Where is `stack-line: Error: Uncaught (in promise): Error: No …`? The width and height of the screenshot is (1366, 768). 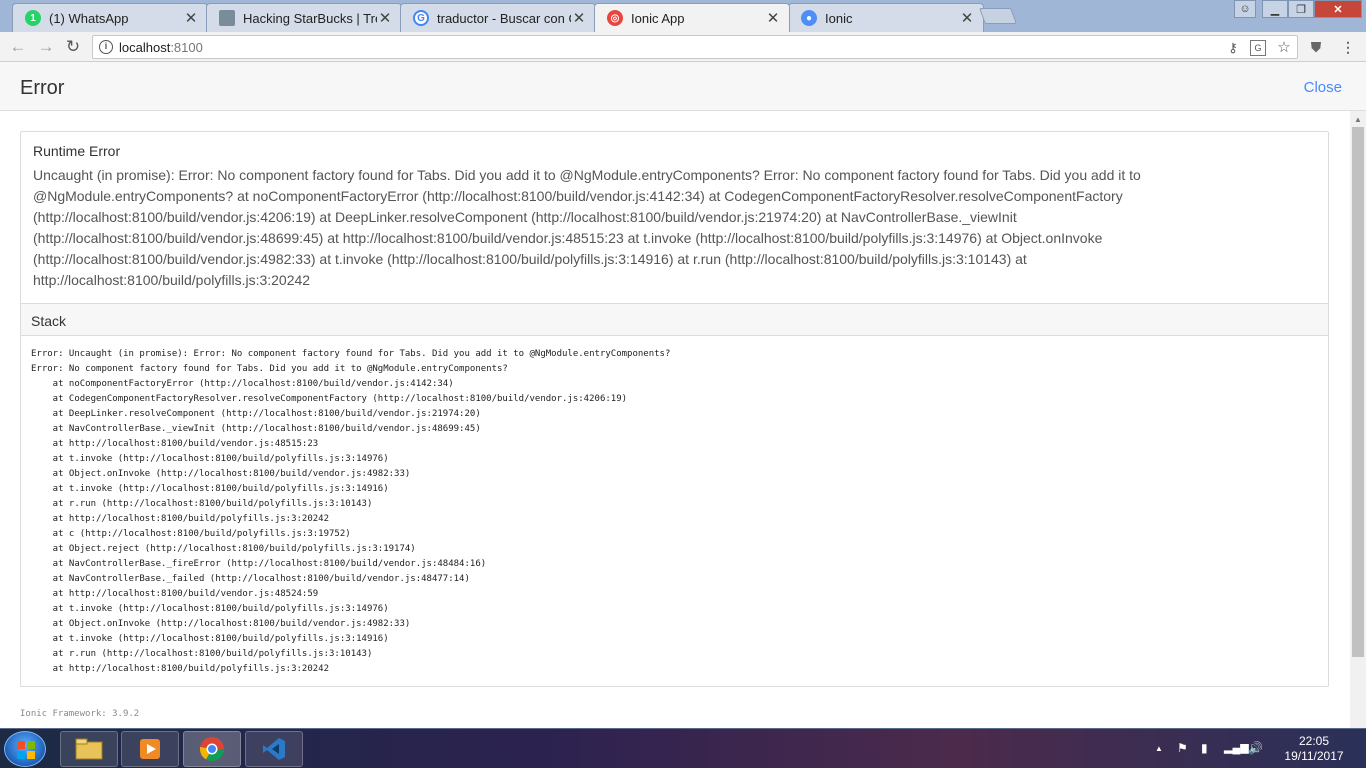
stack-line: Error: Uncaught (in promise): Error: No … is located at coordinates (351, 354).